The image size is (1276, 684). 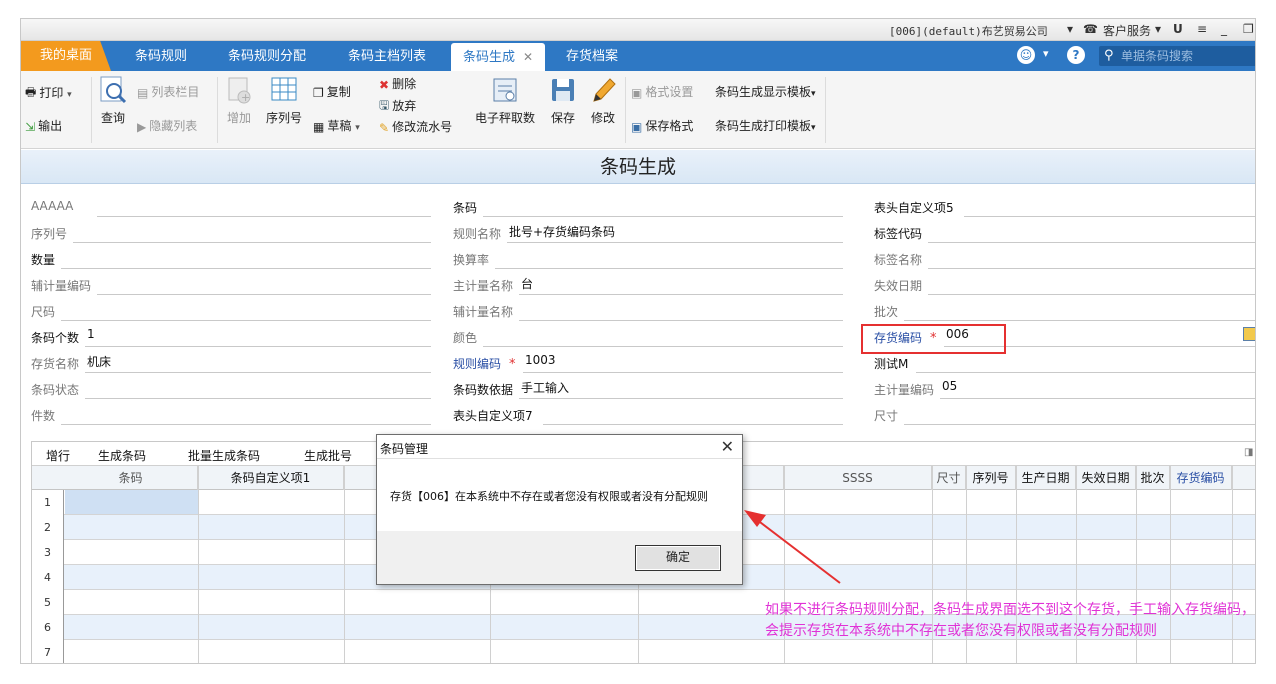 What do you see at coordinates (1127, 30) in the screenshot?
I see `customer-service-menu: 客户服务` at bounding box center [1127, 30].